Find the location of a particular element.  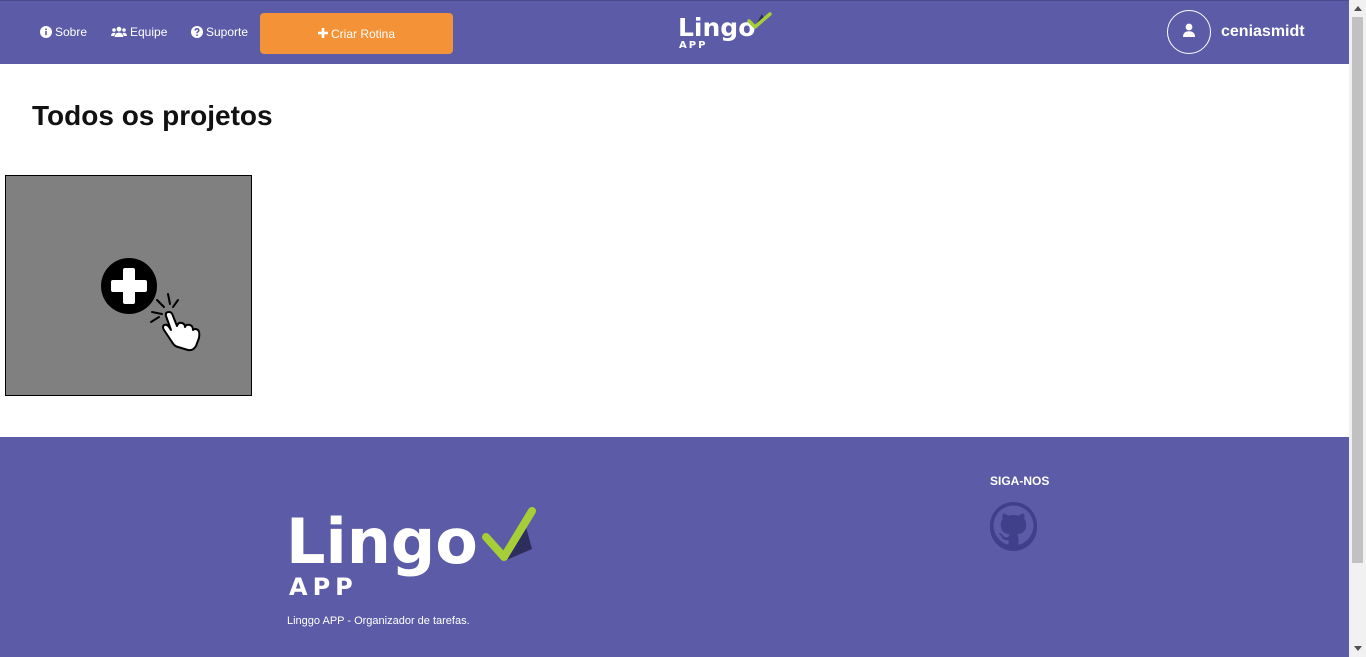

nav-sobre-link: Sobre is located at coordinates (63, 32).